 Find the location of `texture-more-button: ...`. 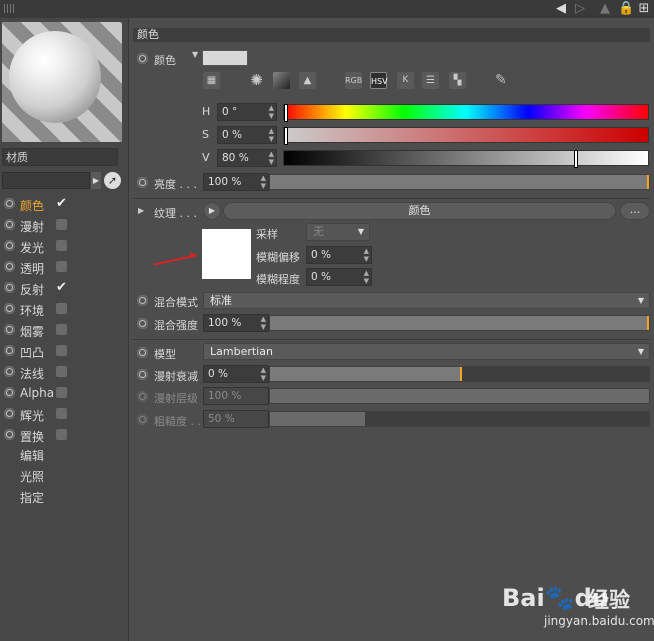

texture-more-button: ... is located at coordinates (635, 211).